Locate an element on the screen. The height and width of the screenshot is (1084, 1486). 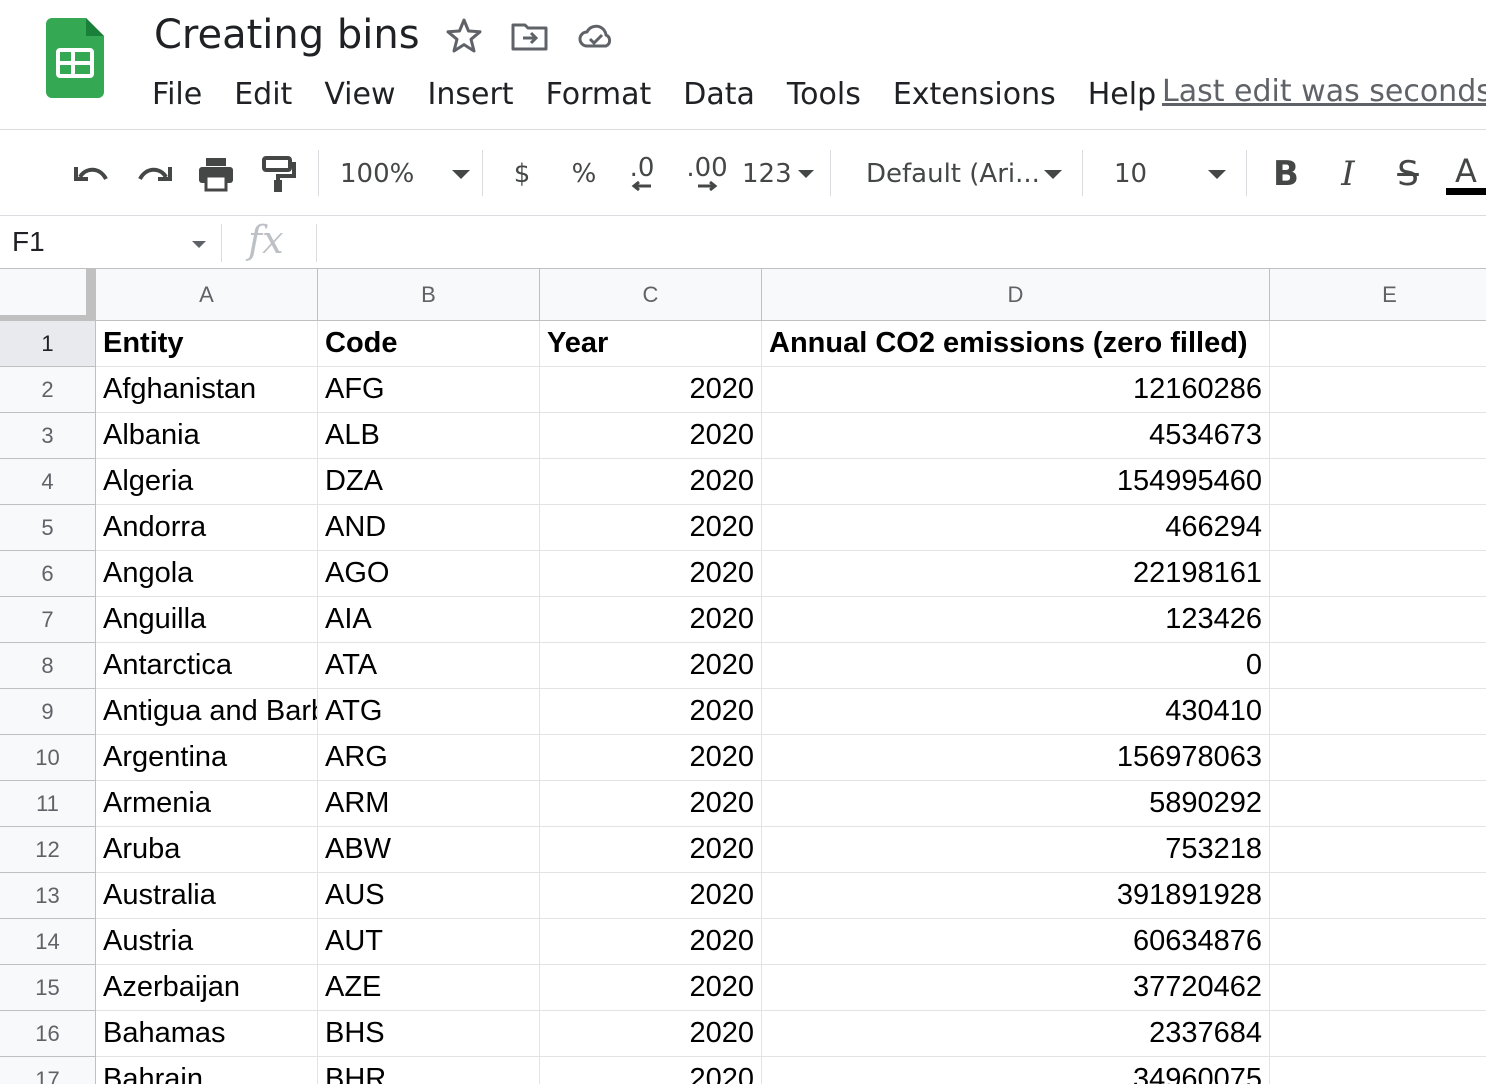
grid-cell: AIA is located at coordinates (429, 620).